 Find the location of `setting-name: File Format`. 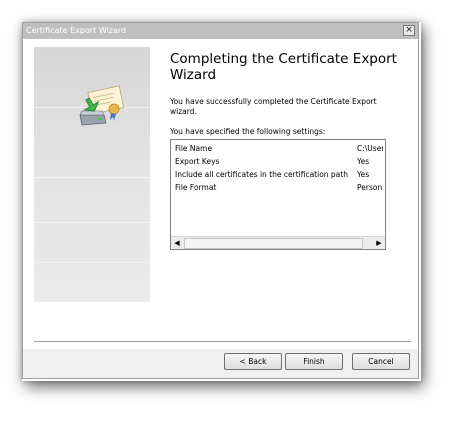

setting-name: File Format is located at coordinates (196, 187).